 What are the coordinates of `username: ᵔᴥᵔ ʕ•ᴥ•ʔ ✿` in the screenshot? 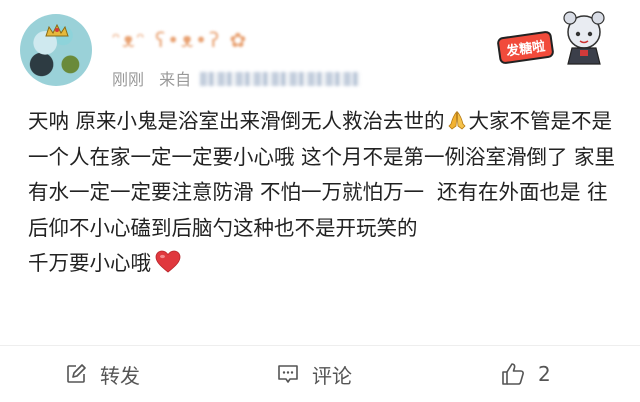 It's located at (180, 40).